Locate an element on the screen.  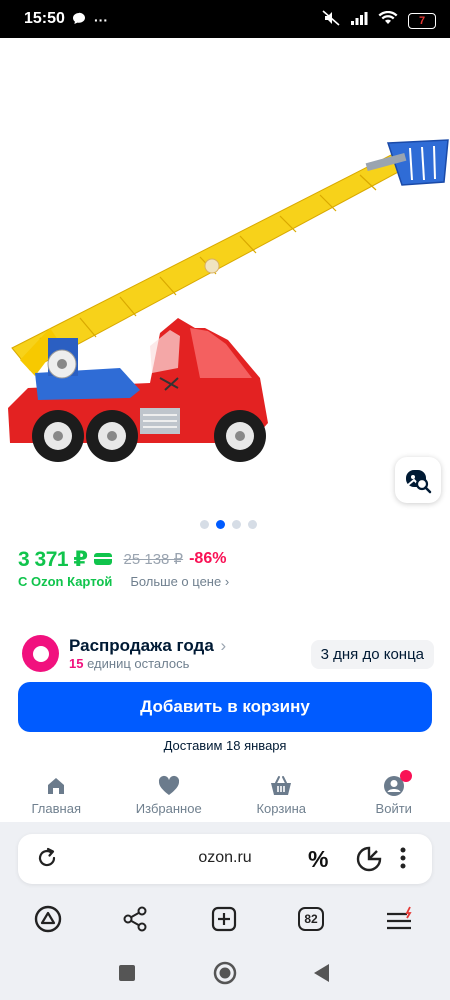
status-bar: 15:50 ··· 7 is located at coordinates (225, 19).